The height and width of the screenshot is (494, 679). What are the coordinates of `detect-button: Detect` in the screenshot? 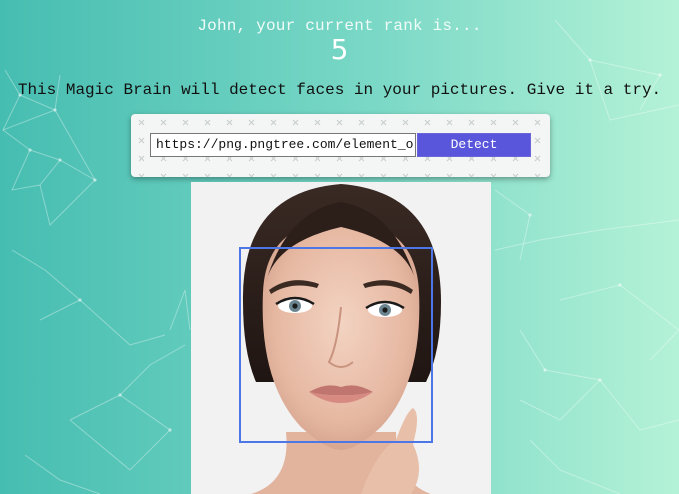 It's located at (474, 145).